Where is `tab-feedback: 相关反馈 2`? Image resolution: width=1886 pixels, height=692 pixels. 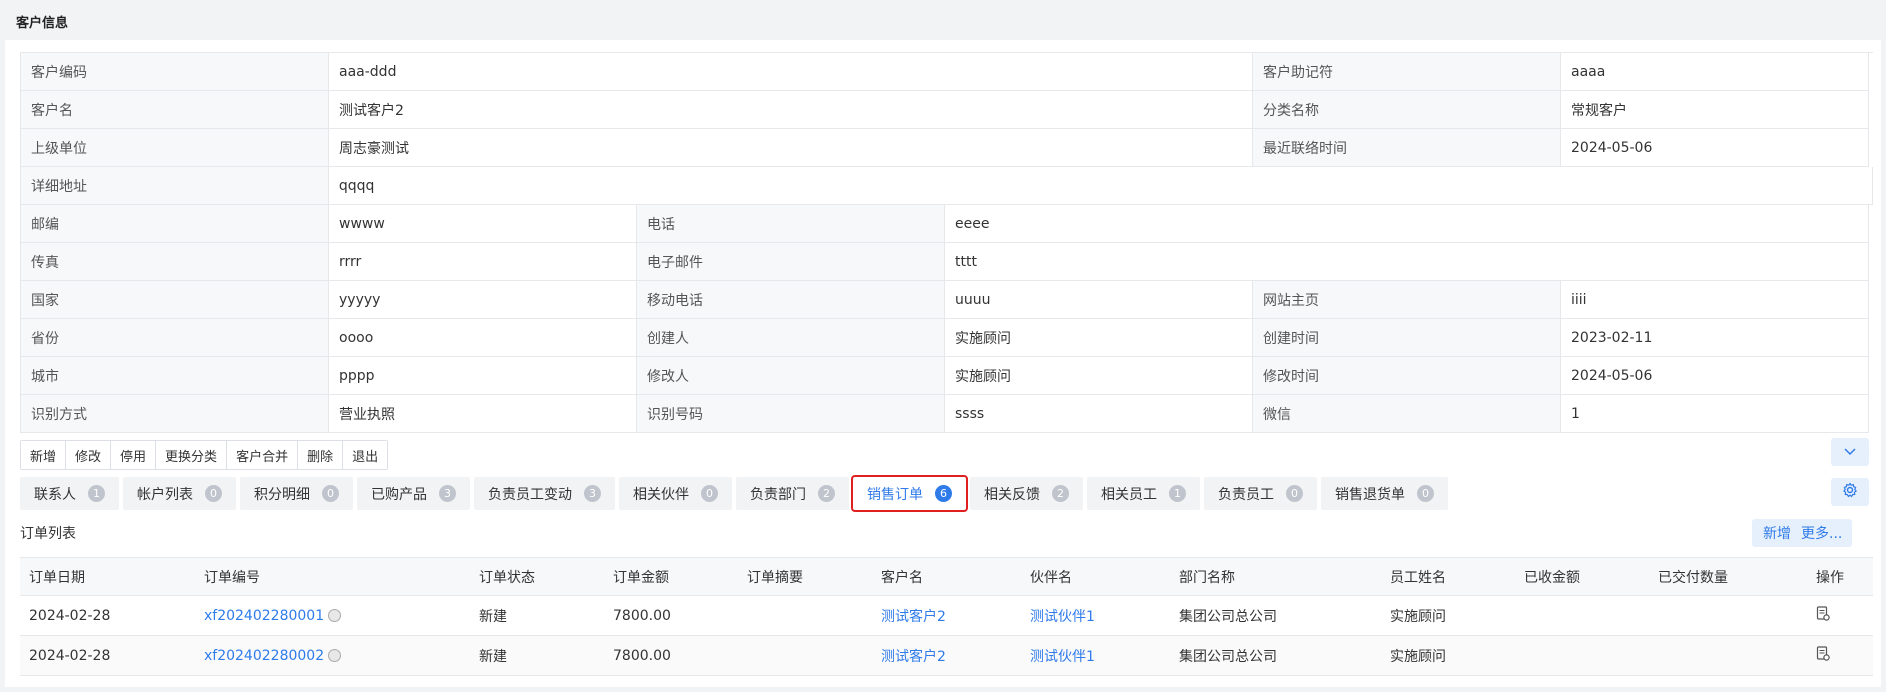
tab-feedback: 相关反馈 2 is located at coordinates (1026, 493).